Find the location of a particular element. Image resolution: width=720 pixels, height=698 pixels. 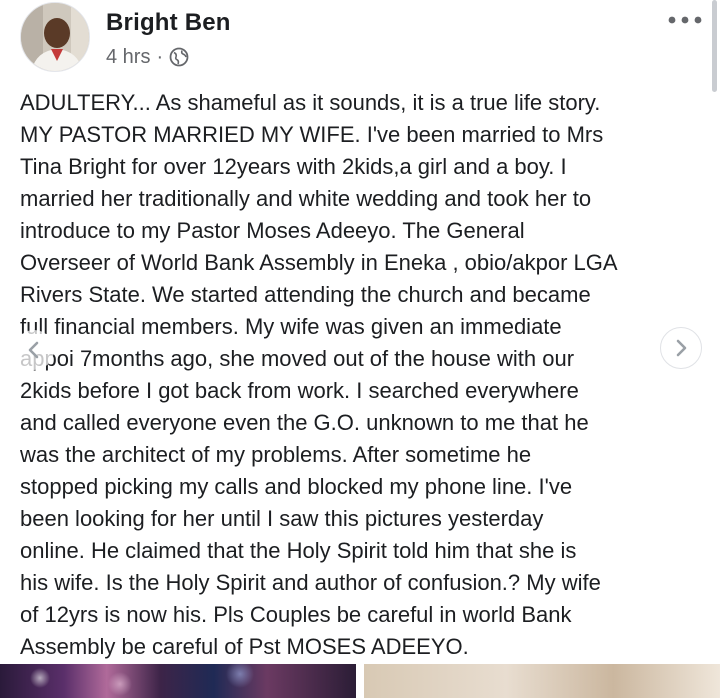

scrollbar is located at coordinates (714, 46).